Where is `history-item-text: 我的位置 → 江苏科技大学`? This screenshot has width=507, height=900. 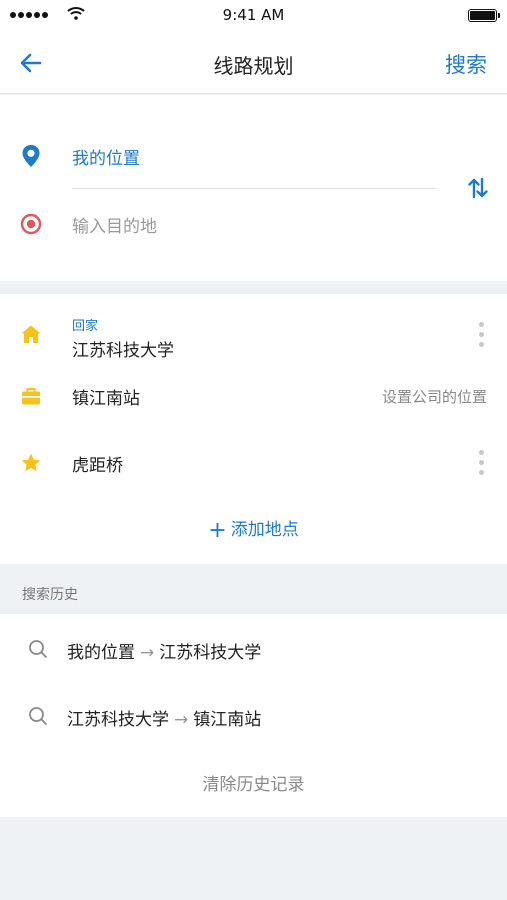 history-item-text: 我的位置 → 江苏科技大学 is located at coordinates (164, 650).